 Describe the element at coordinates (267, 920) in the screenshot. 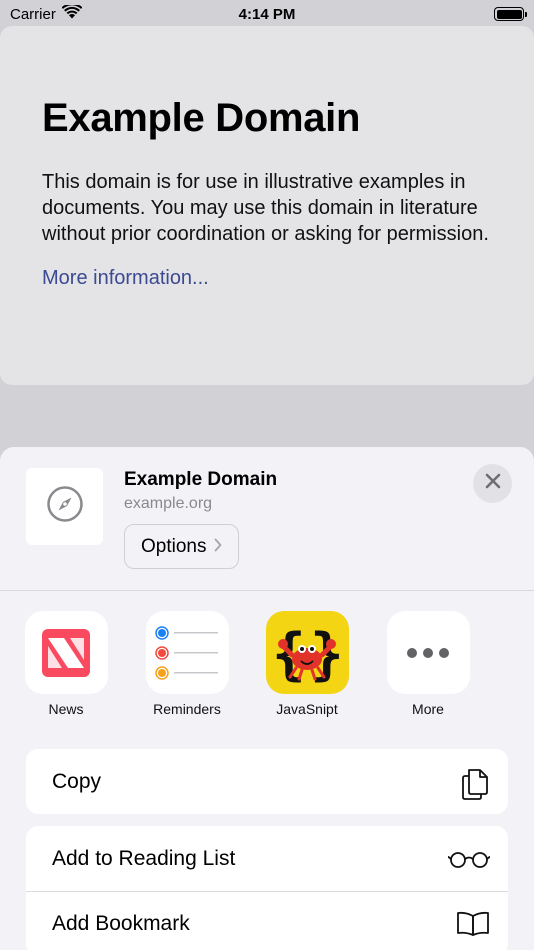

I see `add-bookmark-action: Add Bookmark` at that location.